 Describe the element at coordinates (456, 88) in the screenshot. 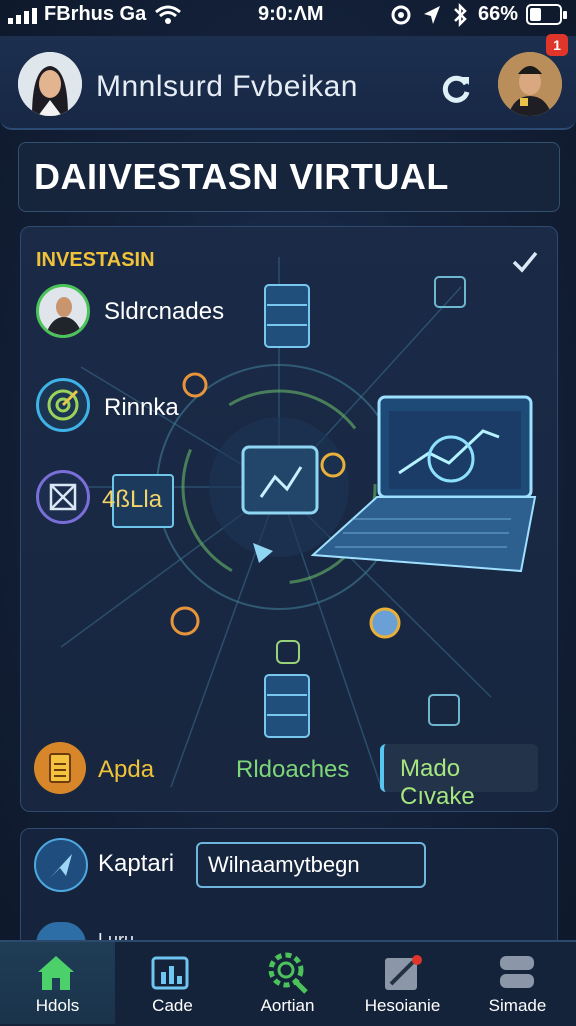

I see `refresh-icon` at that location.